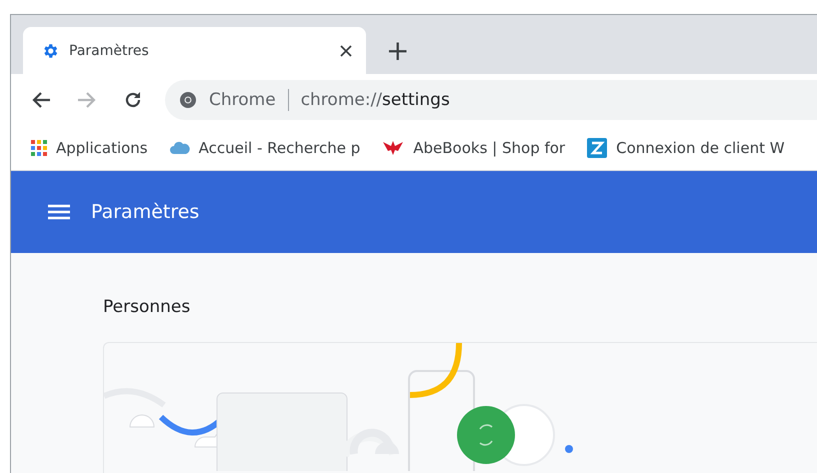  Describe the element at coordinates (279, 148) in the screenshot. I see `bookmark-label: Accueil - Recherche p` at that location.